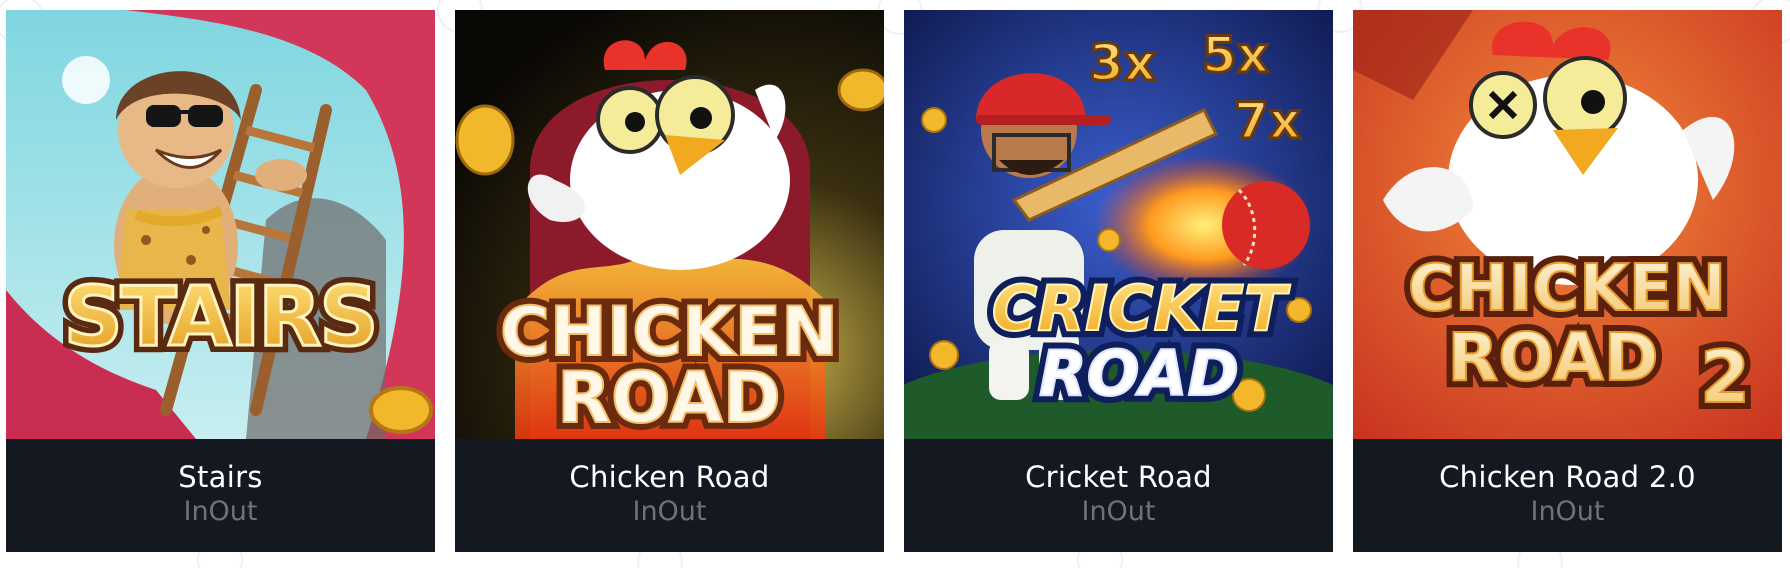 This screenshot has height=568, width=1790. I want to click on chicken-road-2-logo-line1: CHICKEN, so click(1567, 289).